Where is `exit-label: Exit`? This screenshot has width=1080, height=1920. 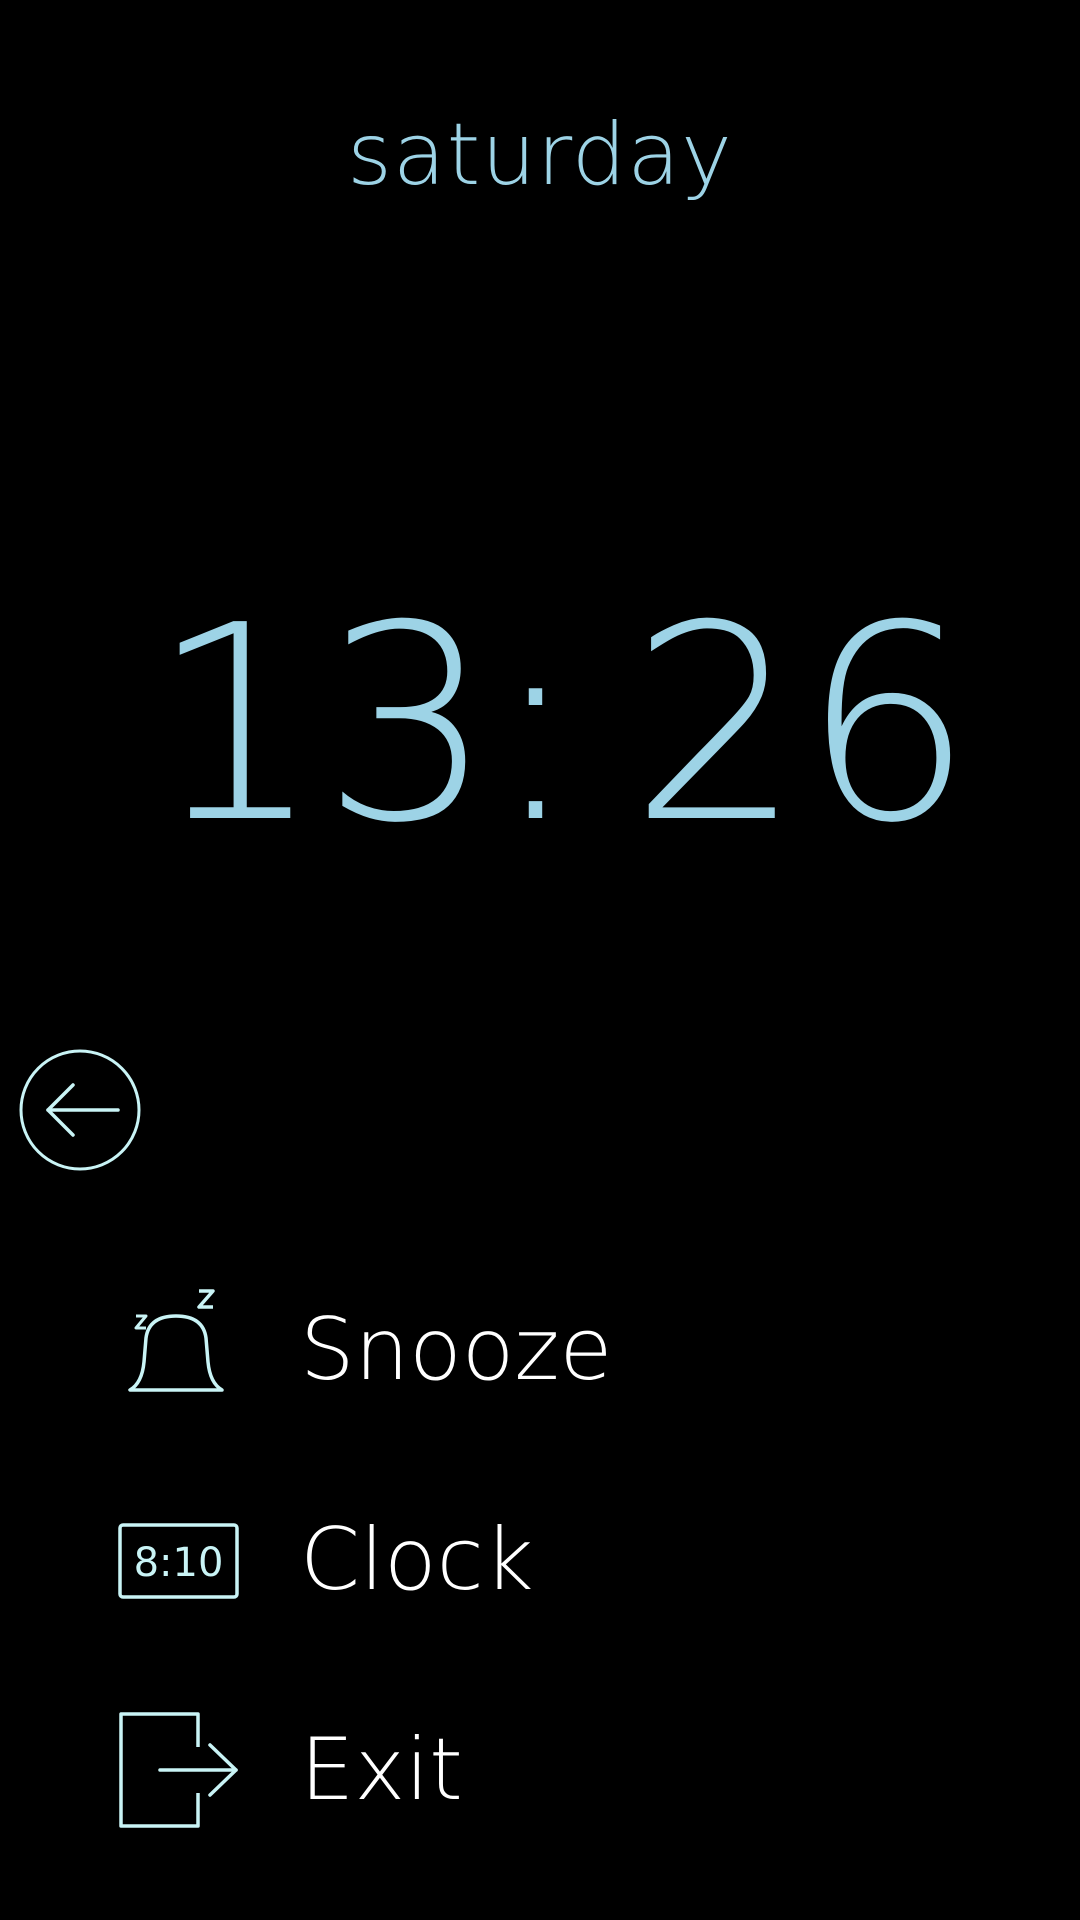
exit-label: Exit is located at coordinates (381, 1770).